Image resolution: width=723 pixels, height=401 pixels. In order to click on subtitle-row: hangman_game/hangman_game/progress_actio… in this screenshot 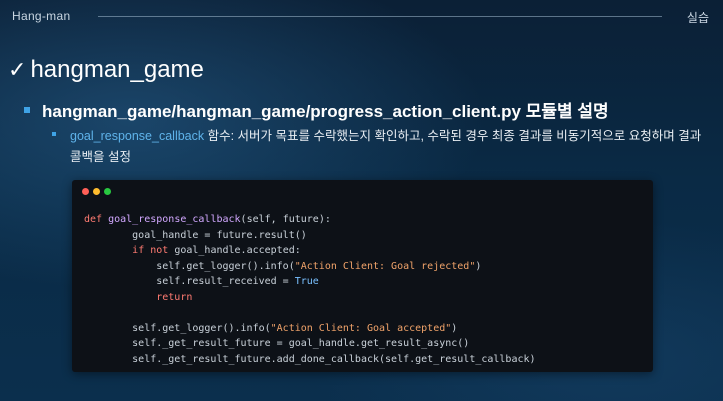, I will do `click(316, 109)`.